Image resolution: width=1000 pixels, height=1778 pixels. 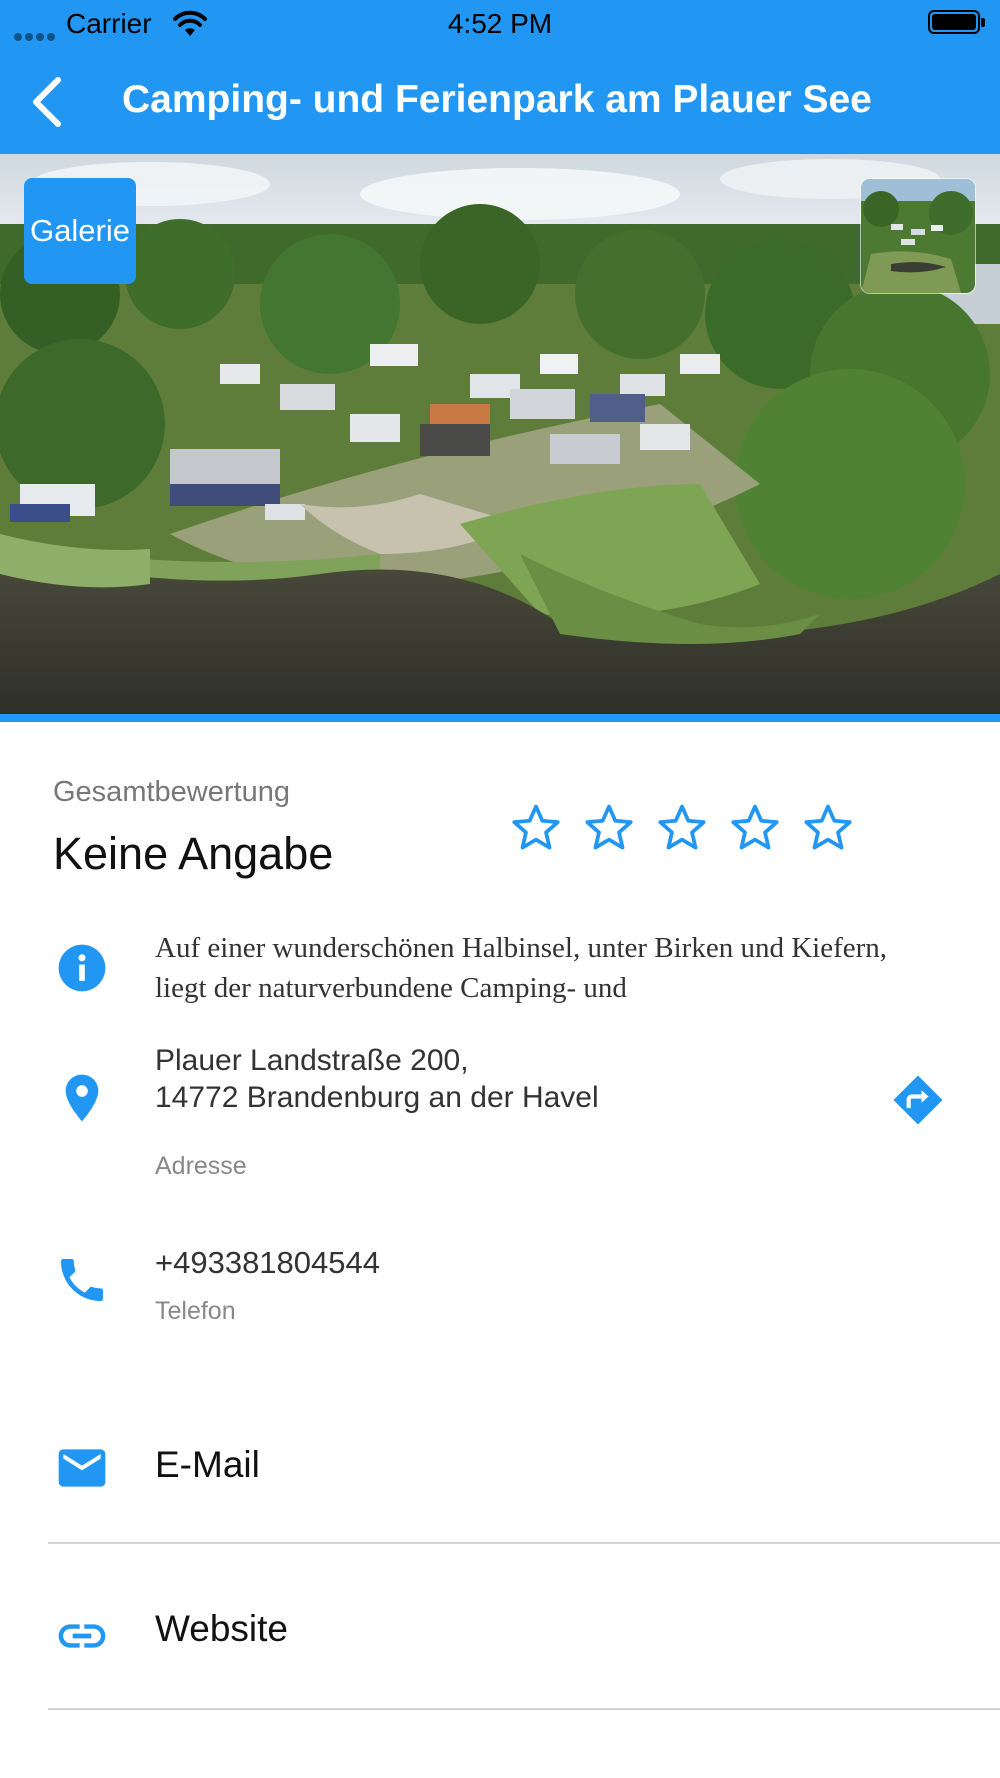 I want to click on address-label: Adresse, so click(x=201, y=1166).